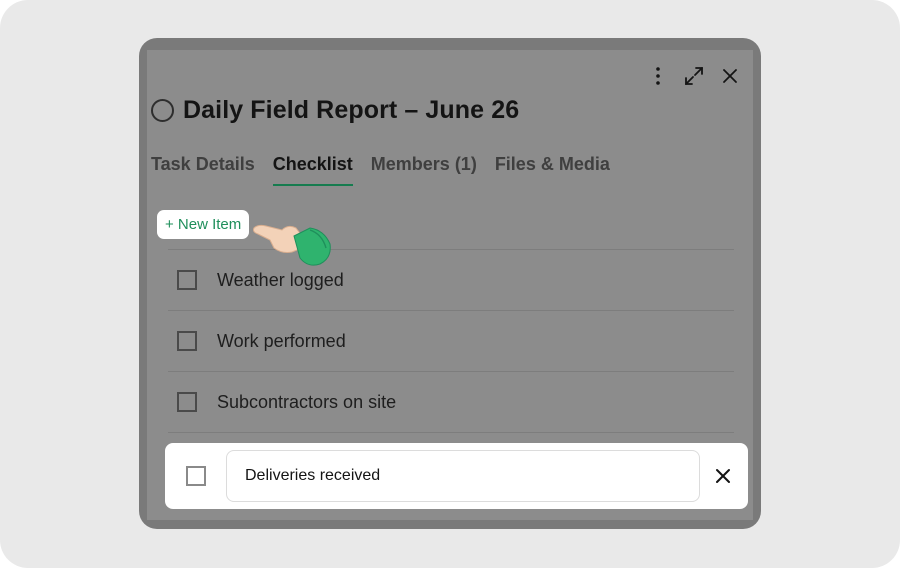  Describe the element at coordinates (312, 170) in the screenshot. I see `tab-checklist: Checklist` at that location.